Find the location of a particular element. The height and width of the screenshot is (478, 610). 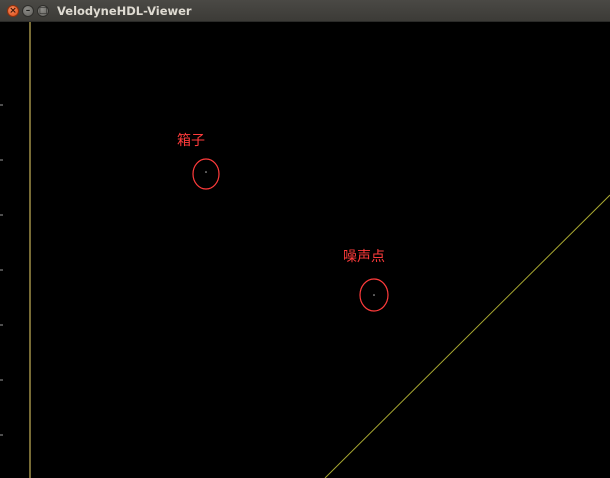

box-annotation-label: 箱子 is located at coordinates (191, 141).